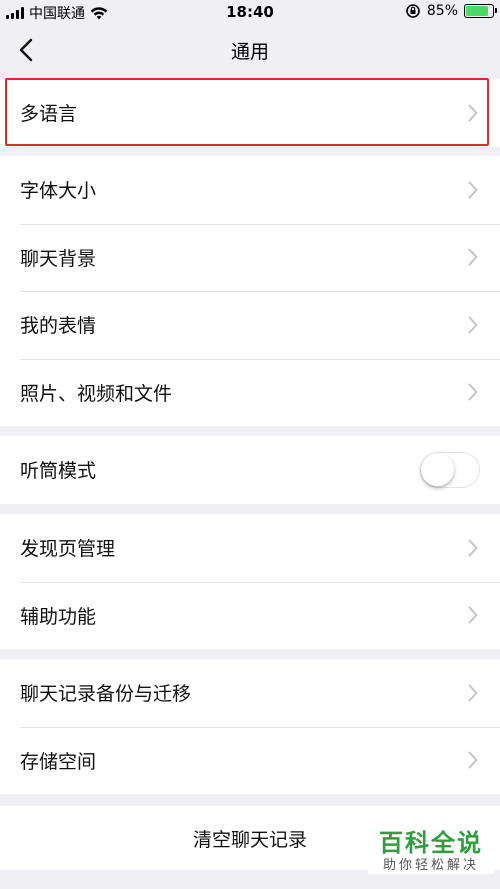 This screenshot has width=500, height=889. I want to click on status-right: 85%, so click(451, 11).